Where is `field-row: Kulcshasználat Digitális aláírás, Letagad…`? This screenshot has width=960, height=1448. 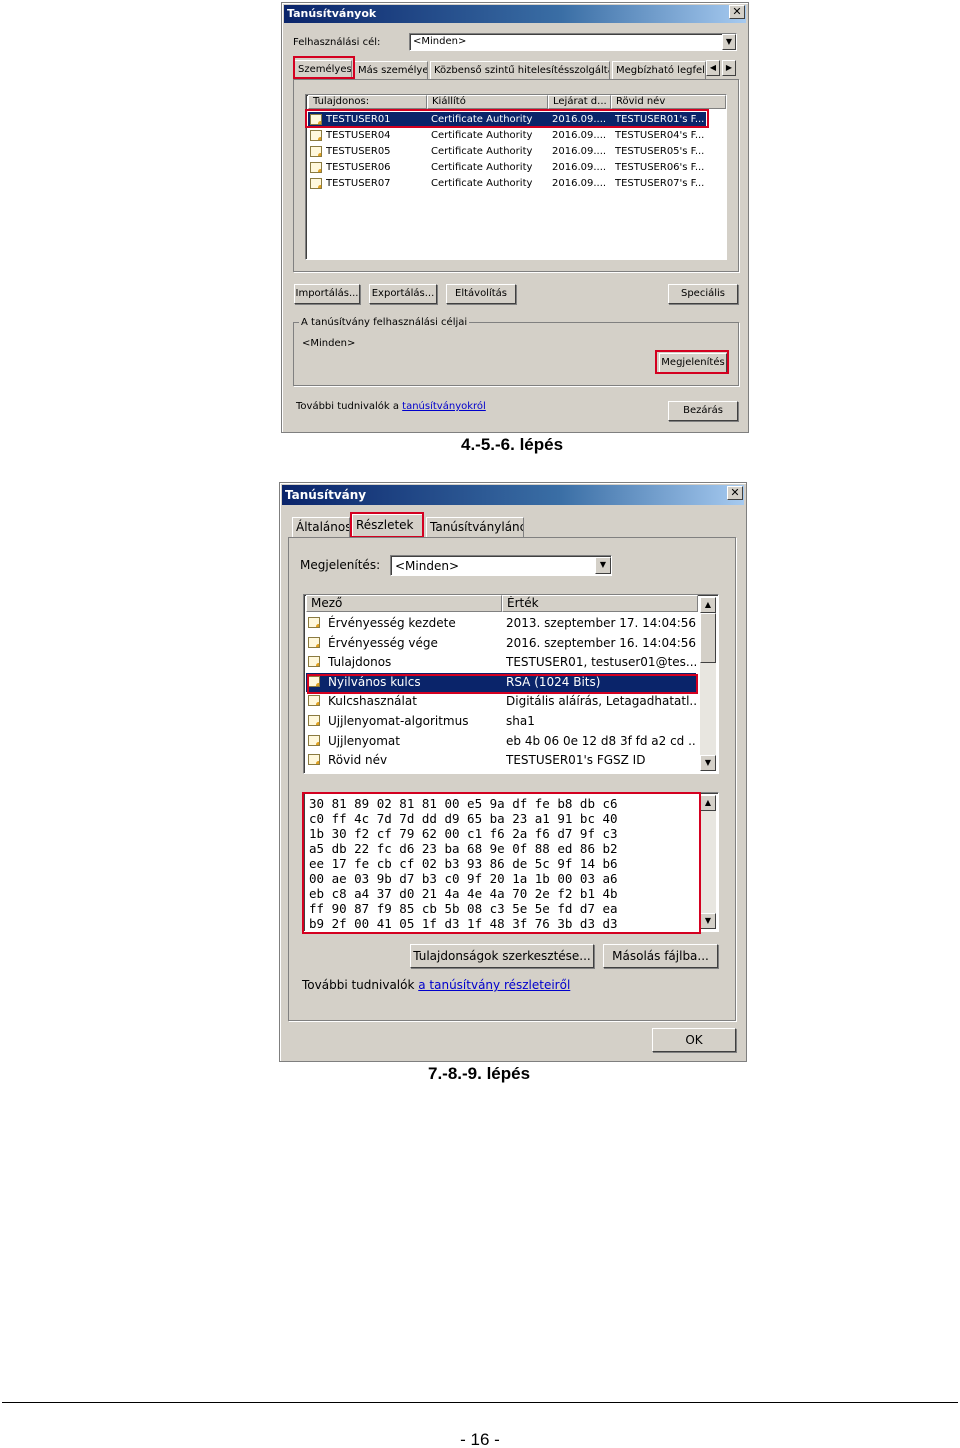
field-row: Kulcshasználat Digitális aláírás, Letagad… is located at coordinates (501, 701).